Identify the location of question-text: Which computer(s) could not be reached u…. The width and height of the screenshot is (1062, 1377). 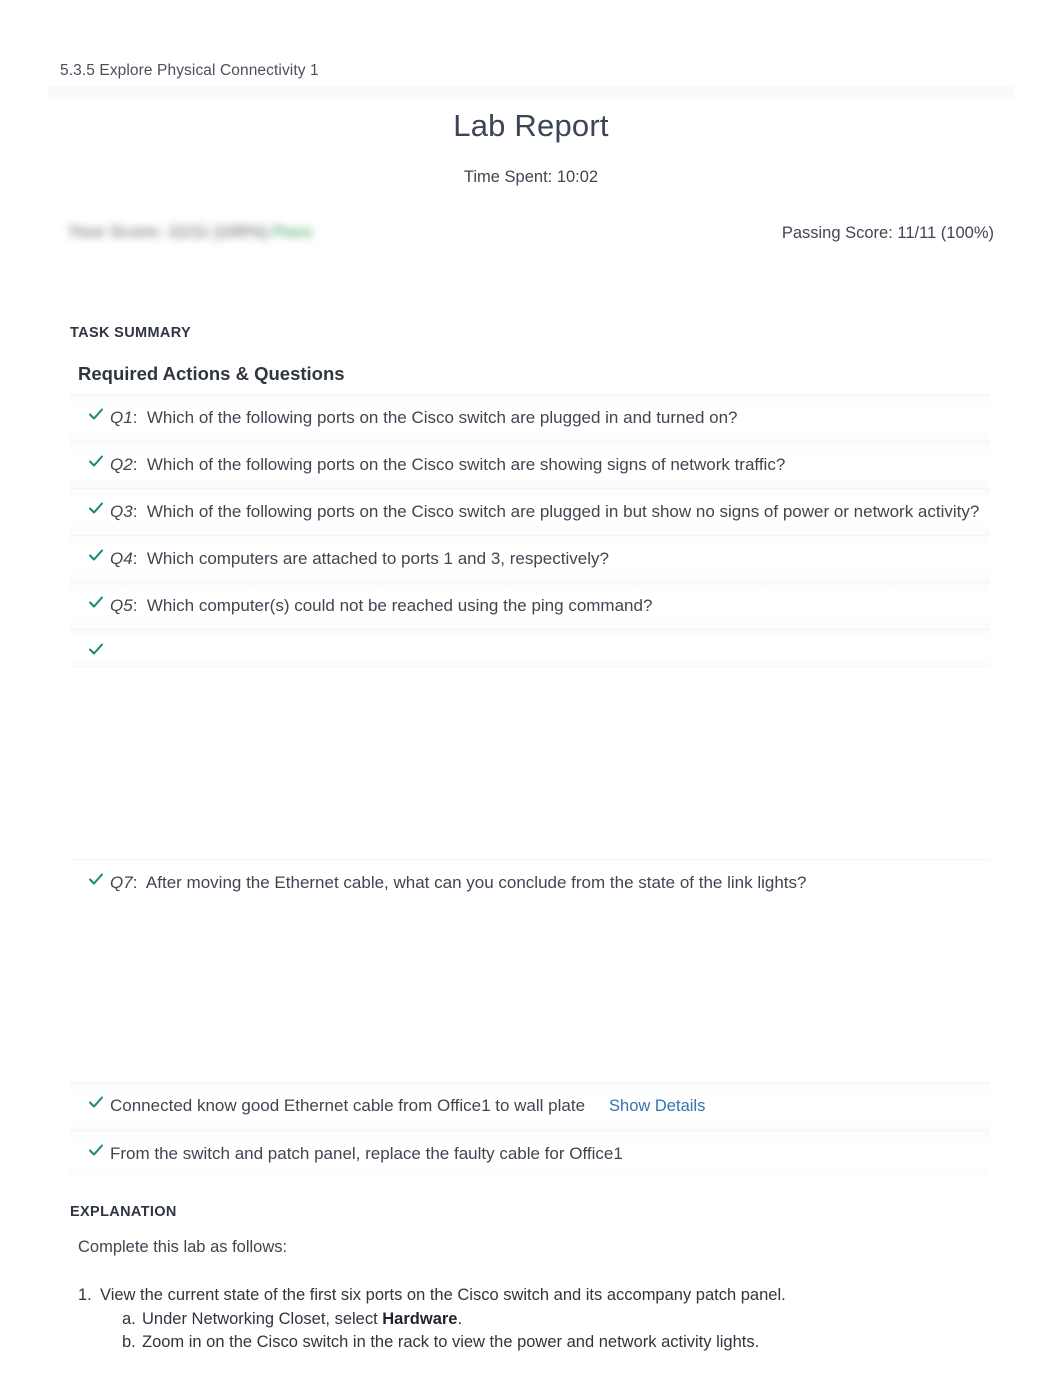
(399, 605).